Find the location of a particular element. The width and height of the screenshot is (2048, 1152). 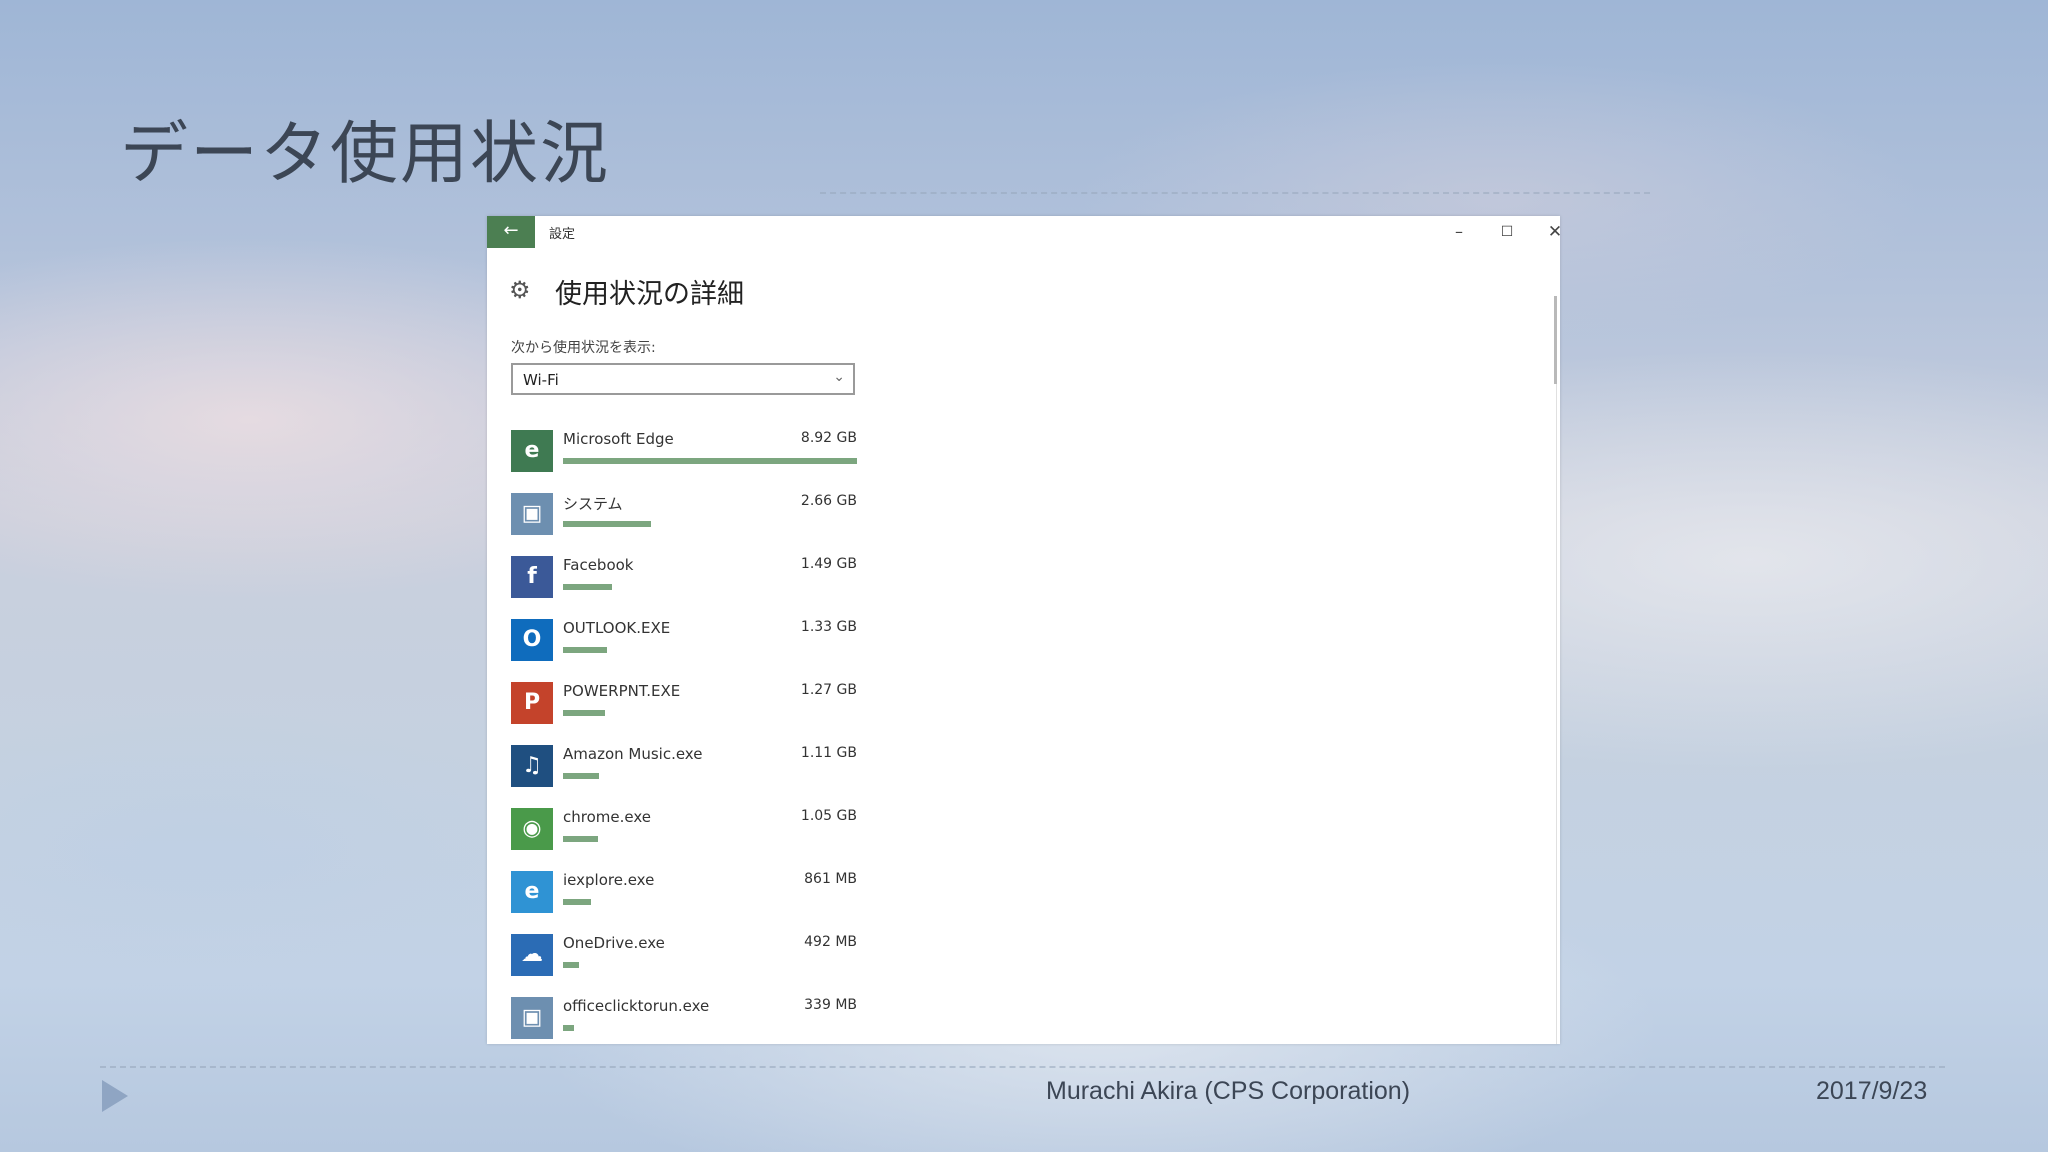

chrome-icon: ◉ is located at coordinates (532, 829).